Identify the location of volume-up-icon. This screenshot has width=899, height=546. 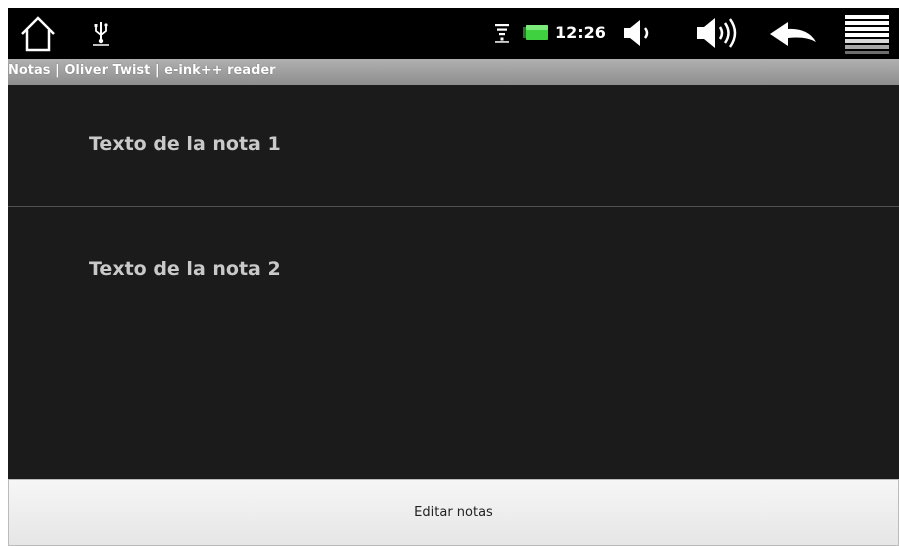
(720, 33).